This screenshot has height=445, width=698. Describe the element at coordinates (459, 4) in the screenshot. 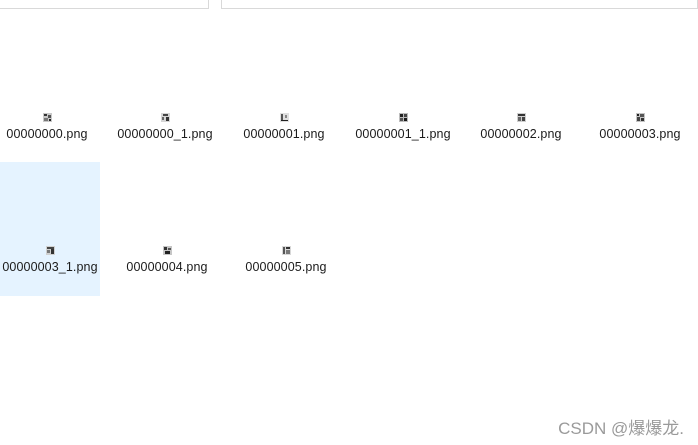

I see `toolbar-panel-right` at that location.